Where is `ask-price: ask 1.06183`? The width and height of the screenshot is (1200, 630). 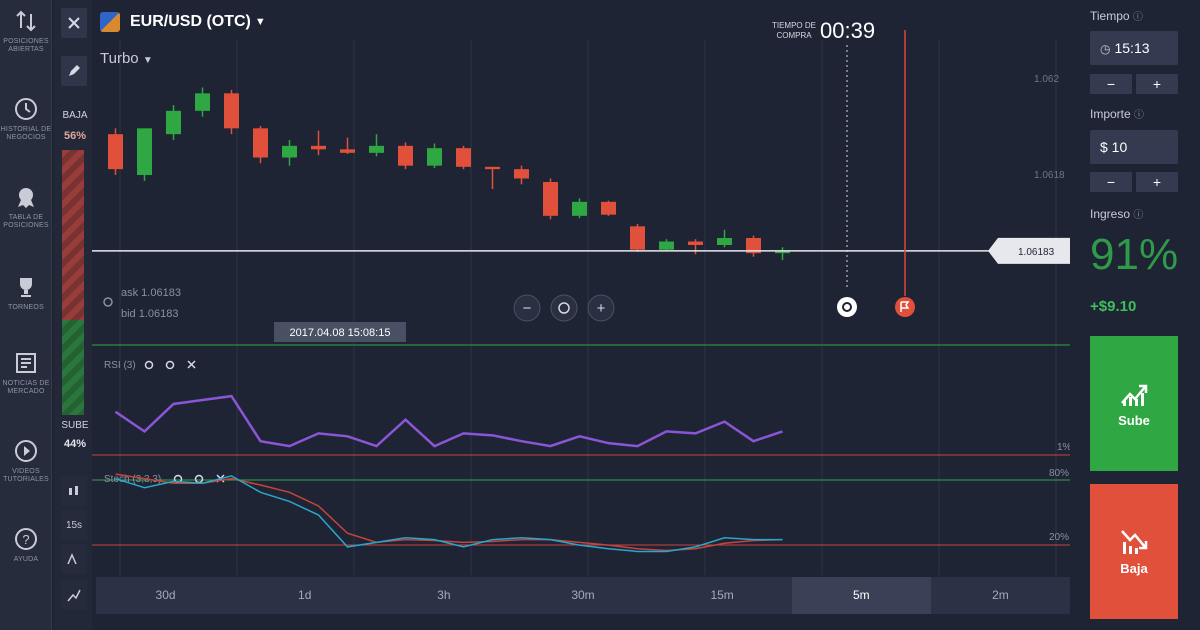
ask-price: ask 1.06183 is located at coordinates (151, 293).